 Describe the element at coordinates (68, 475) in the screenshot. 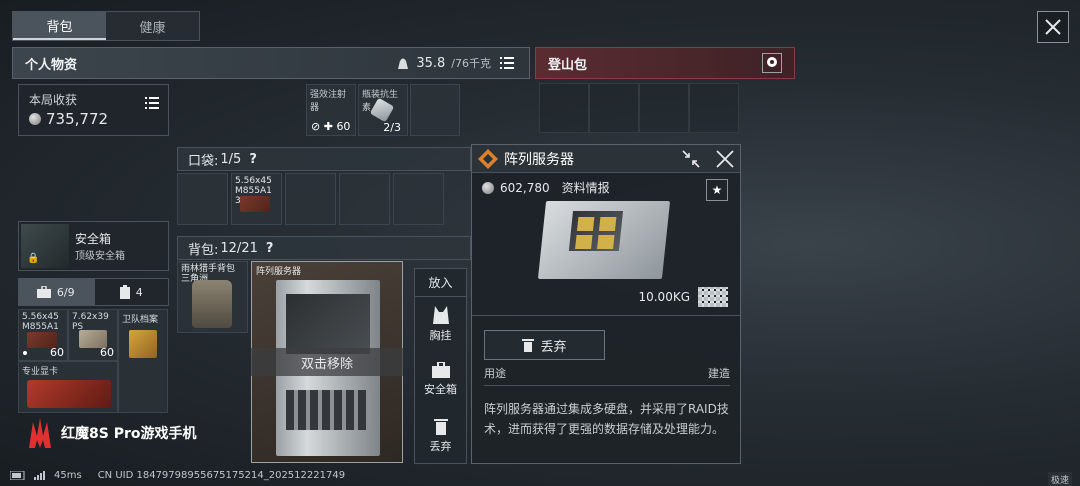

I see `ping-value: 45ms` at that location.